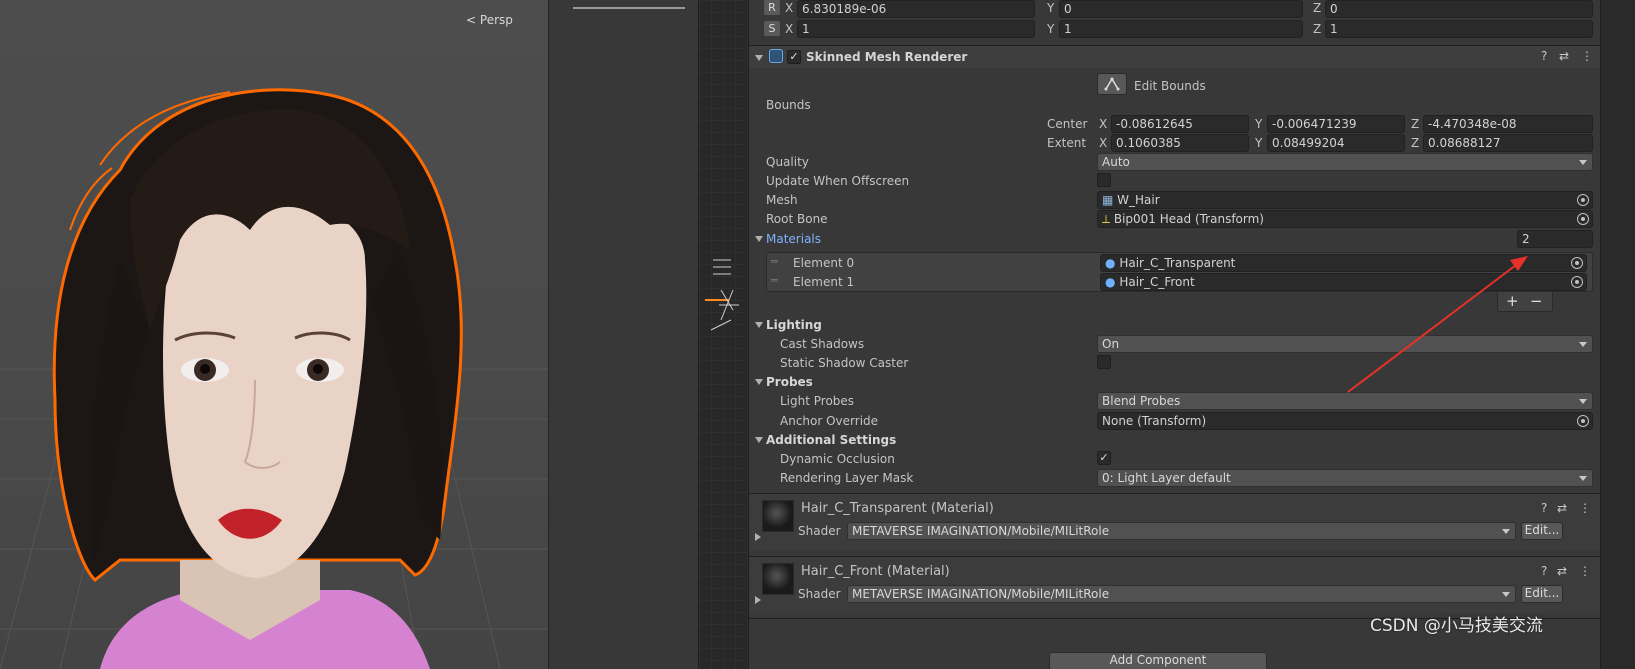 Image resolution: width=1635 pixels, height=669 pixels. Describe the element at coordinates (1437, 324) in the screenshot. I see `annotation-arrow` at that location.